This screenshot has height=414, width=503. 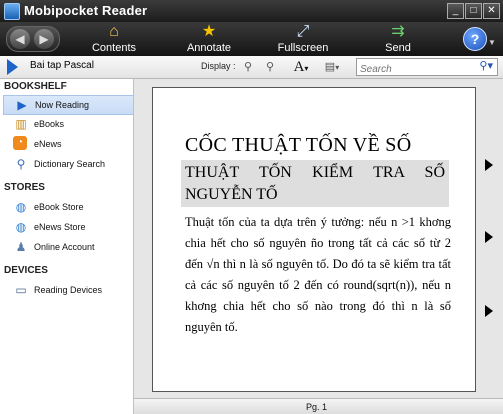 I want to click on sidebar-item-ebook-store: ◍ eBook Store, so click(x=67, y=207).